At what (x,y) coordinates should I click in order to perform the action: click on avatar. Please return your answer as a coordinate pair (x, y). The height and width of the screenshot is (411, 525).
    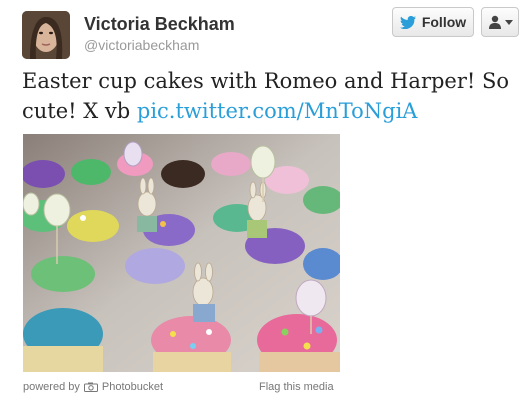
    Looking at the image, I should click on (46, 35).